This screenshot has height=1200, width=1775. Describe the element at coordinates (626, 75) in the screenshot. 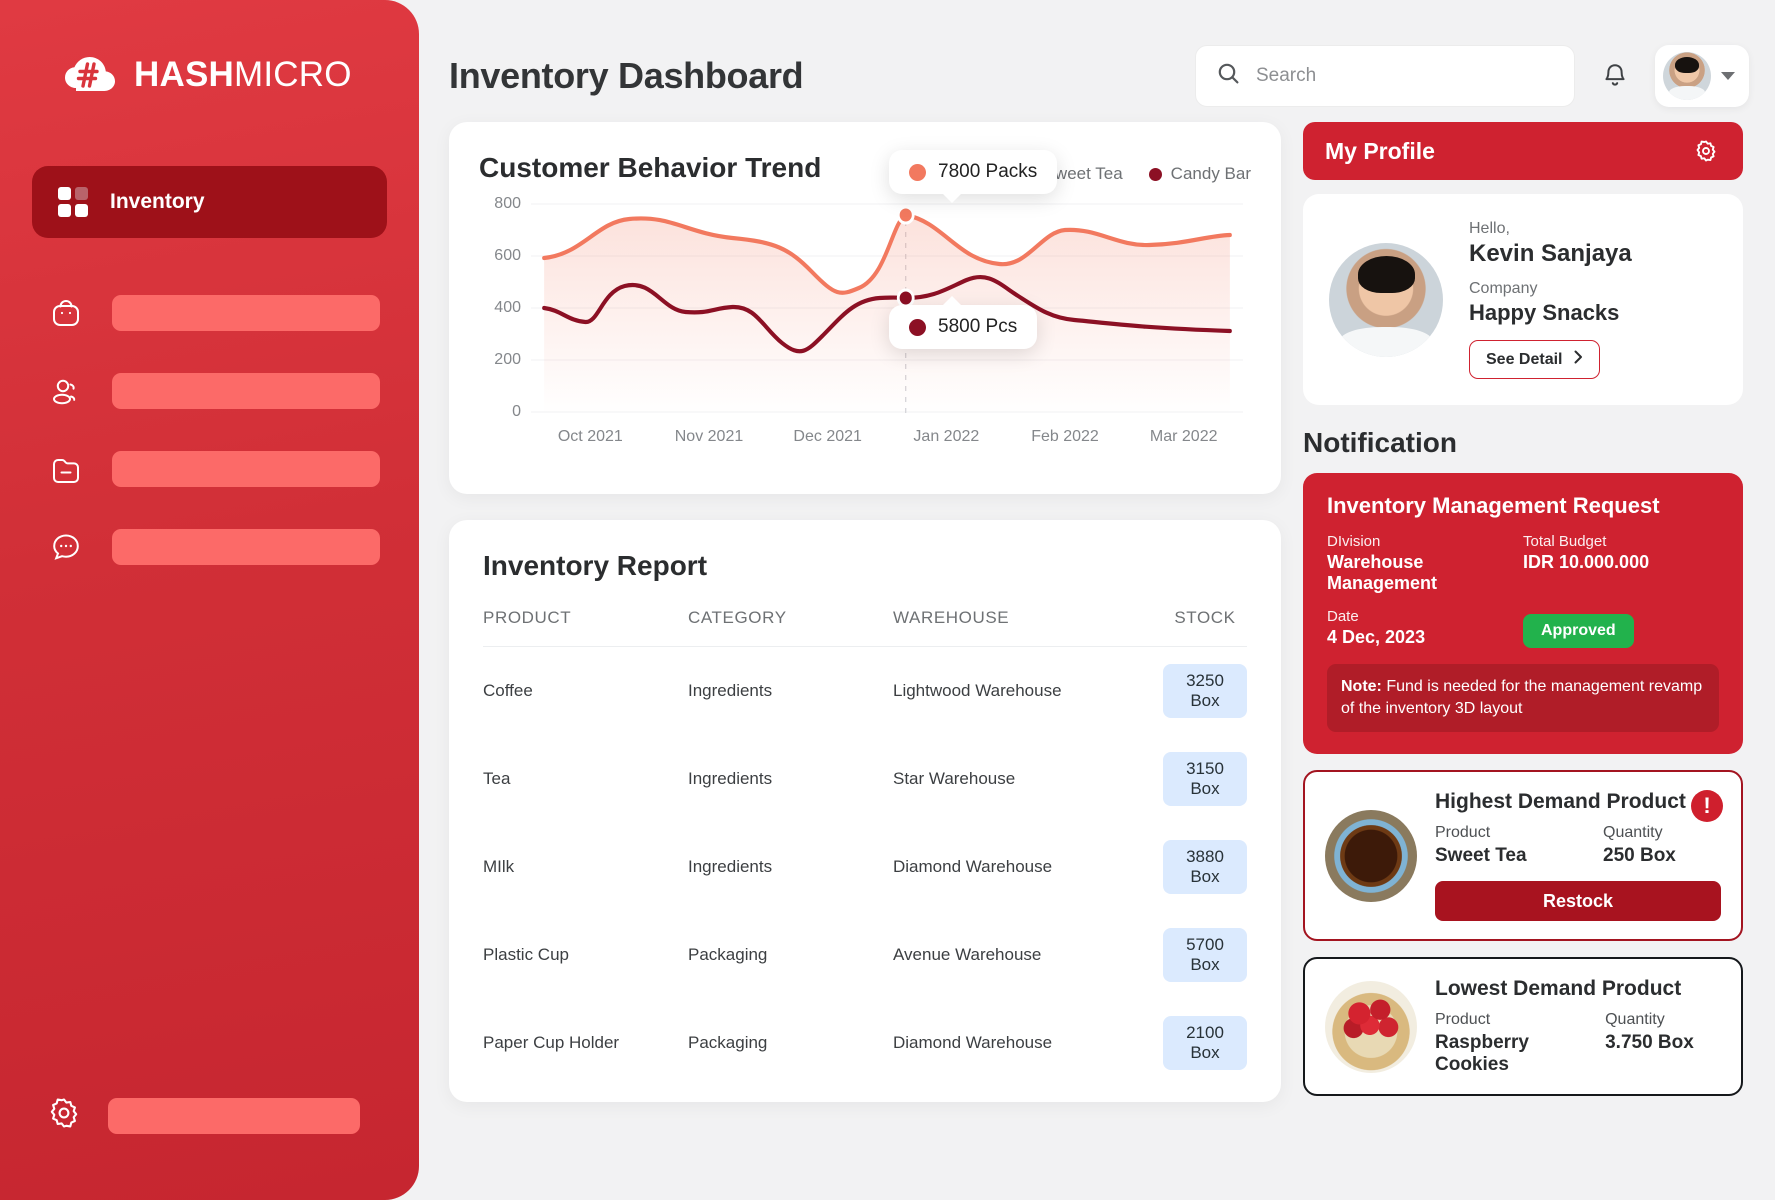

I see `page-title: Inventory Dashboard` at that location.